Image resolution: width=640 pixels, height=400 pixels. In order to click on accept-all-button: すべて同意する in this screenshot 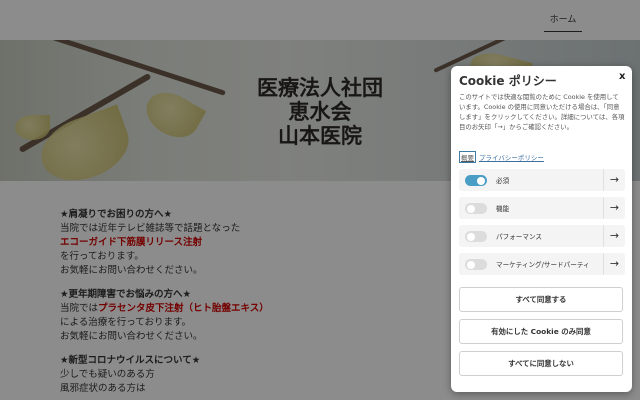, I will do `click(541, 299)`.